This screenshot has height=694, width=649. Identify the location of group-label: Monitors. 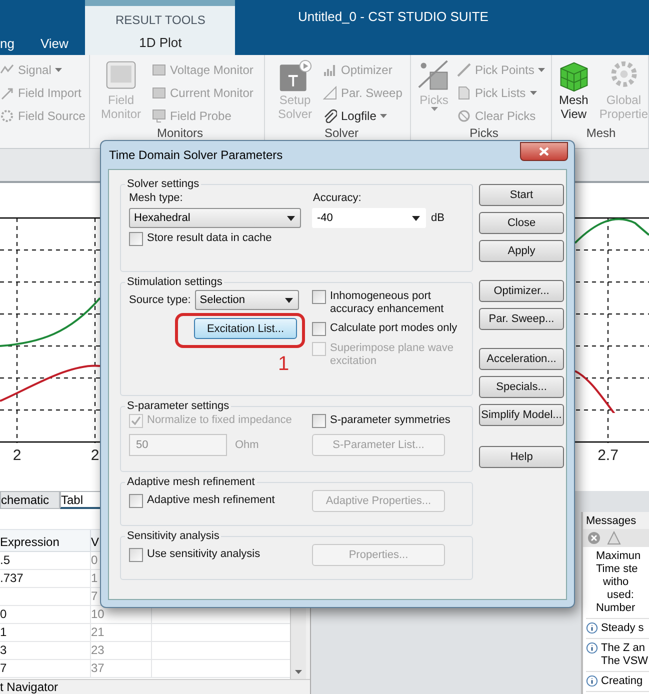
(180, 133).